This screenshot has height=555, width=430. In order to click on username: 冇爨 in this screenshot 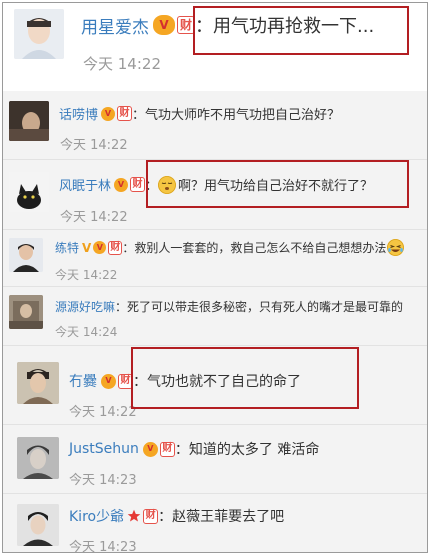, I will do `click(83, 381)`.